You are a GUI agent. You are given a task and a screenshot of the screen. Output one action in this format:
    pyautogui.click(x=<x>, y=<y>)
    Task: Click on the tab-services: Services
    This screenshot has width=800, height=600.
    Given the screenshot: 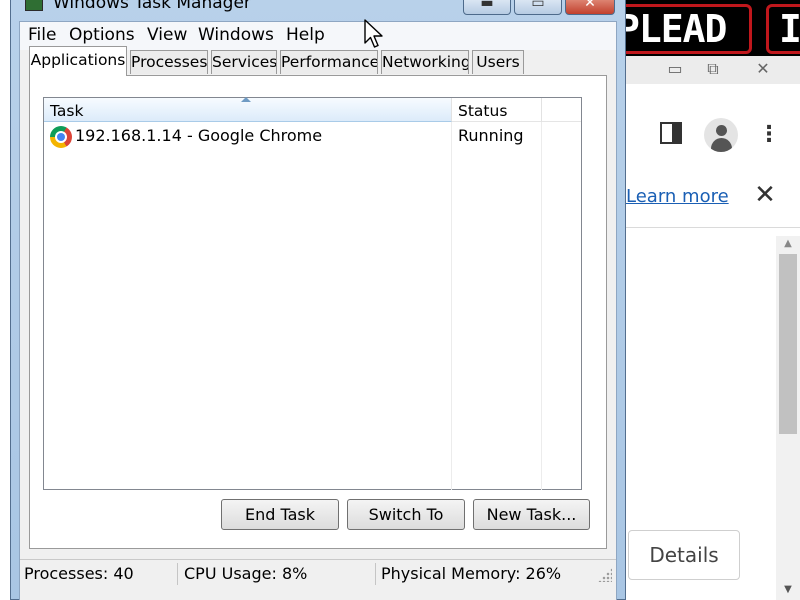 What is the action you would take?
    pyautogui.click(x=244, y=62)
    